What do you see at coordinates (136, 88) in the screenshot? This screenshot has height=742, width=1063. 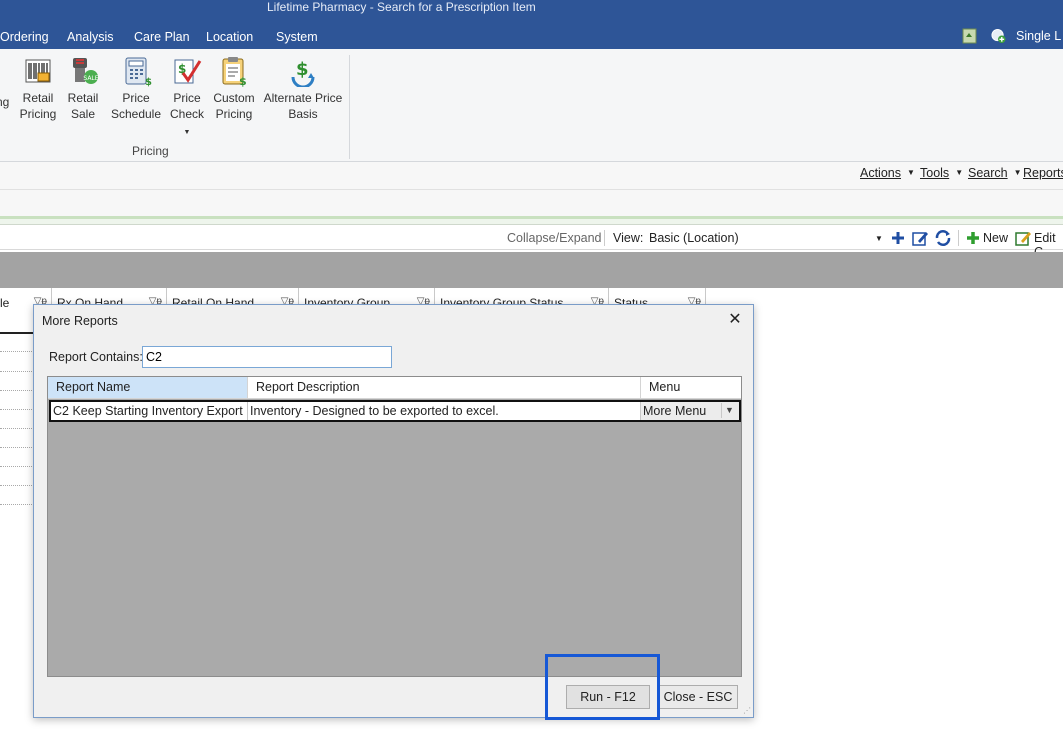 I see `price-schedule-button: $ Price Schedule` at bounding box center [136, 88].